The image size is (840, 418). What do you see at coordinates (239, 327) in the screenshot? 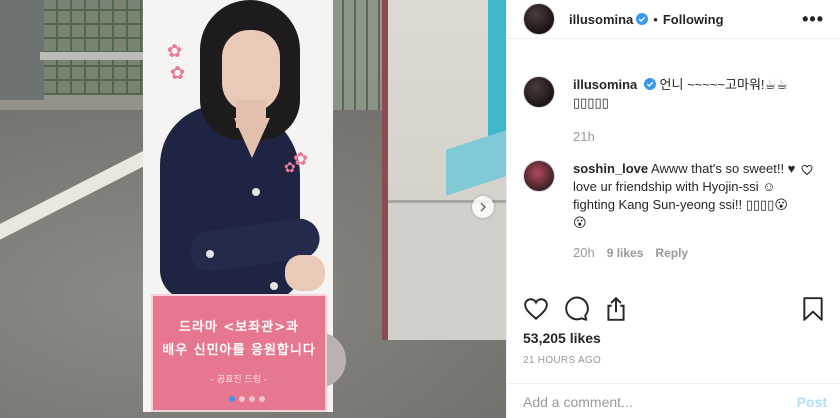
I see `slogan-line-1: 드라마 <보좌관>과` at bounding box center [239, 327].